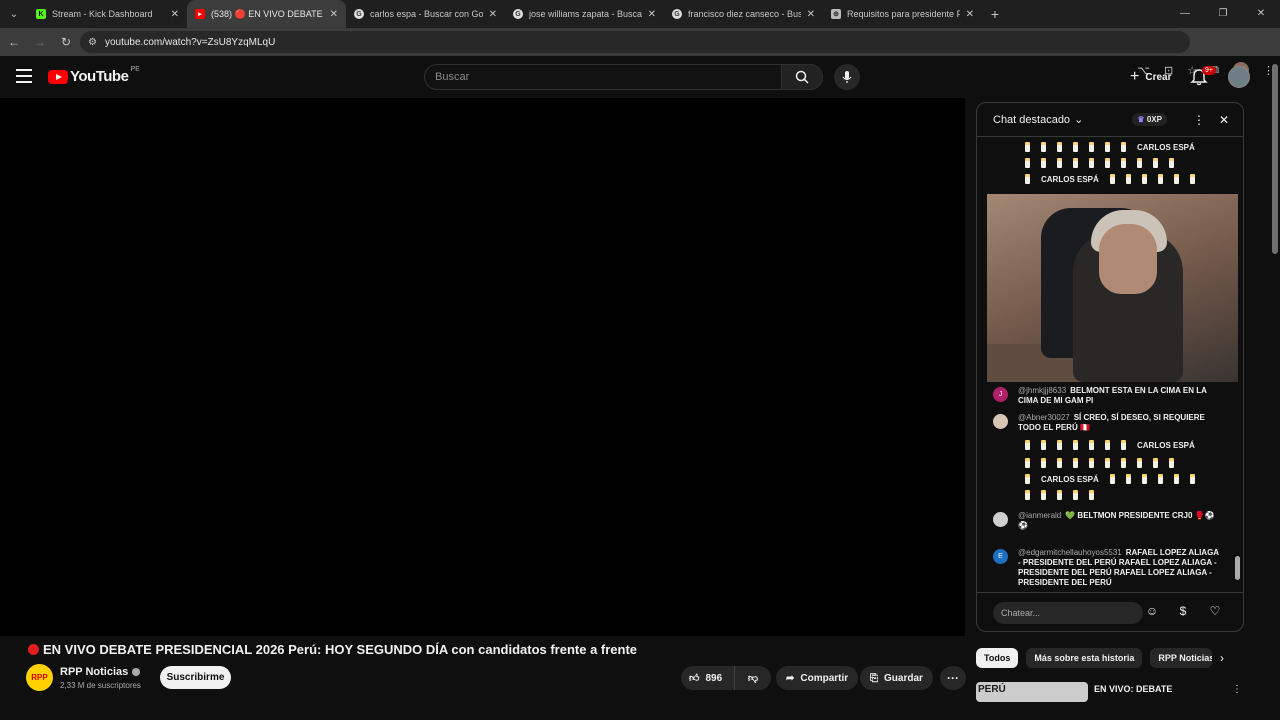 Image resolution: width=1280 pixels, height=720 pixels. Describe the element at coordinates (708, 678) in the screenshot. I see `like-button: 👍︎ 896` at that location.